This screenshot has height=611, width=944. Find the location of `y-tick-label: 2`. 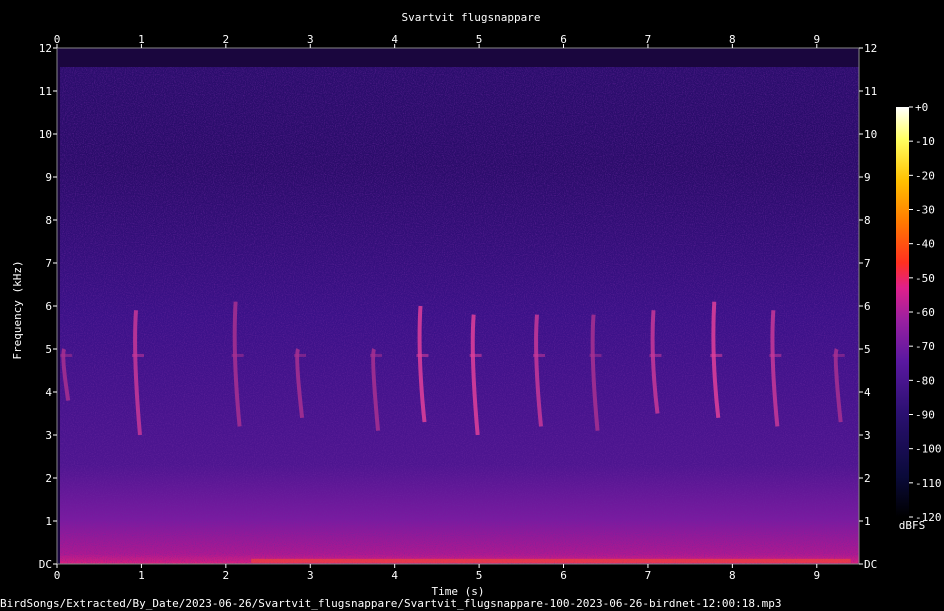

y-tick-label: 2 is located at coordinates (48, 478).